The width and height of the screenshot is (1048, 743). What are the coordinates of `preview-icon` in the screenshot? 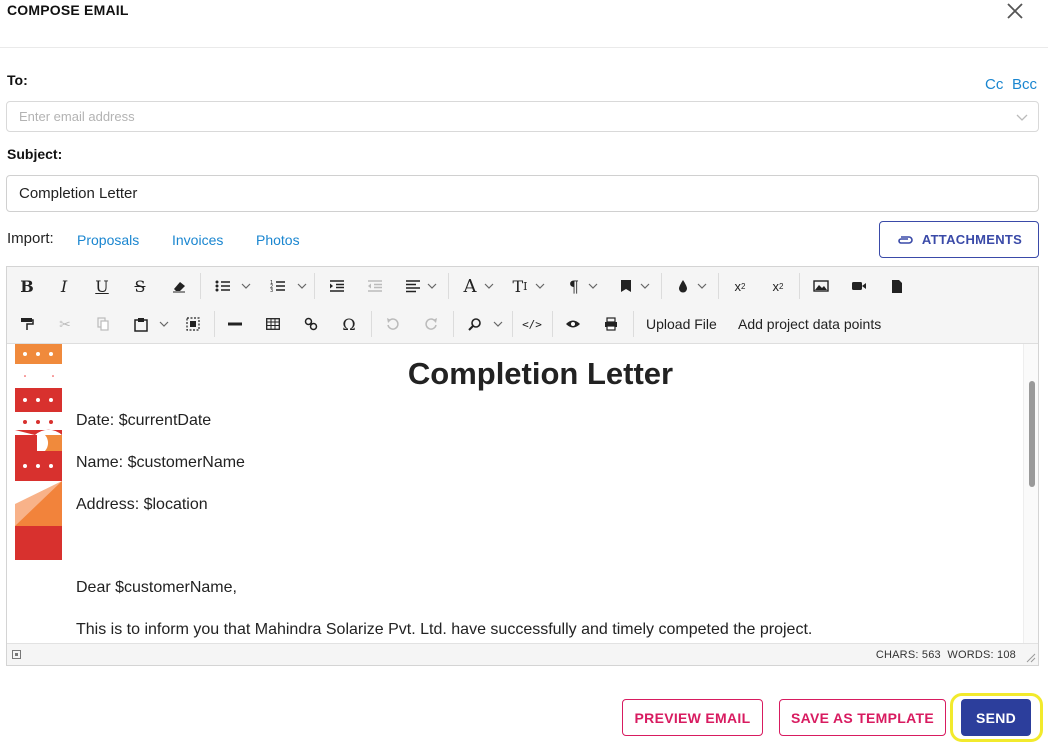 It's located at (573, 324).